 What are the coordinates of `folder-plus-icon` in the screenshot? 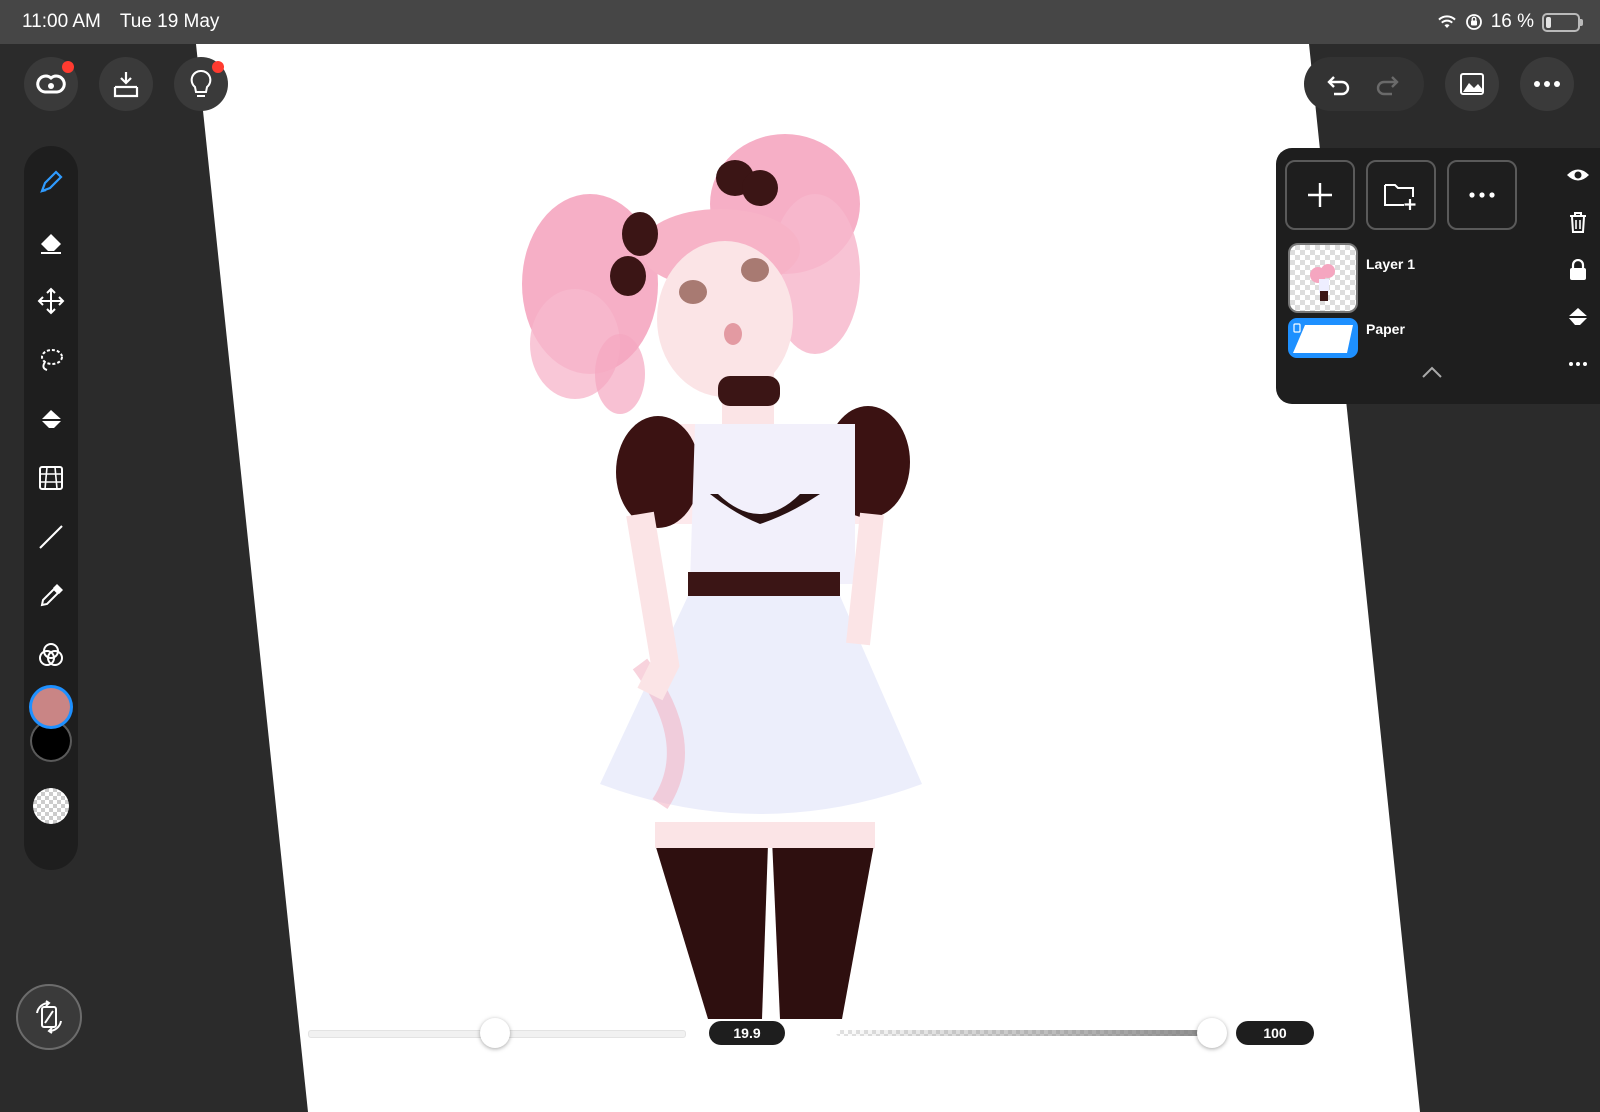 It's located at (1400, 197).